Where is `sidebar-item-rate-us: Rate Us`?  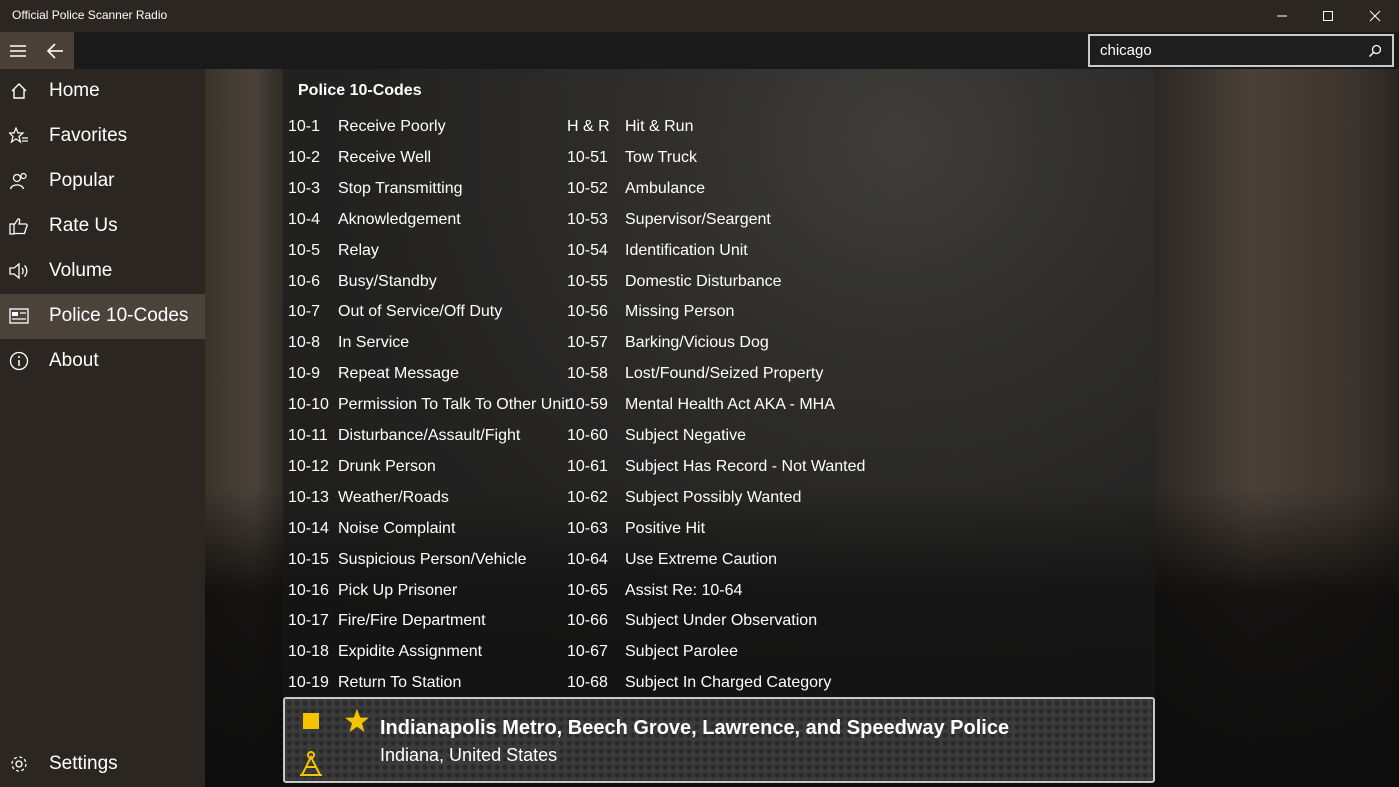 sidebar-item-rate-us: Rate Us is located at coordinates (102, 226).